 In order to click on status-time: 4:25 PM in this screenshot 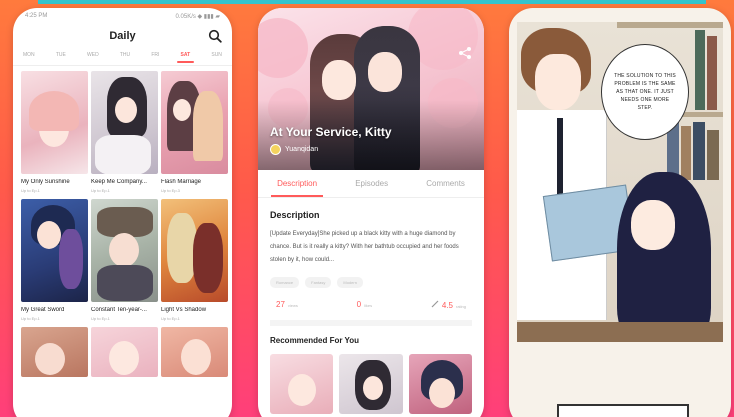, I will do `click(36, 16)`.